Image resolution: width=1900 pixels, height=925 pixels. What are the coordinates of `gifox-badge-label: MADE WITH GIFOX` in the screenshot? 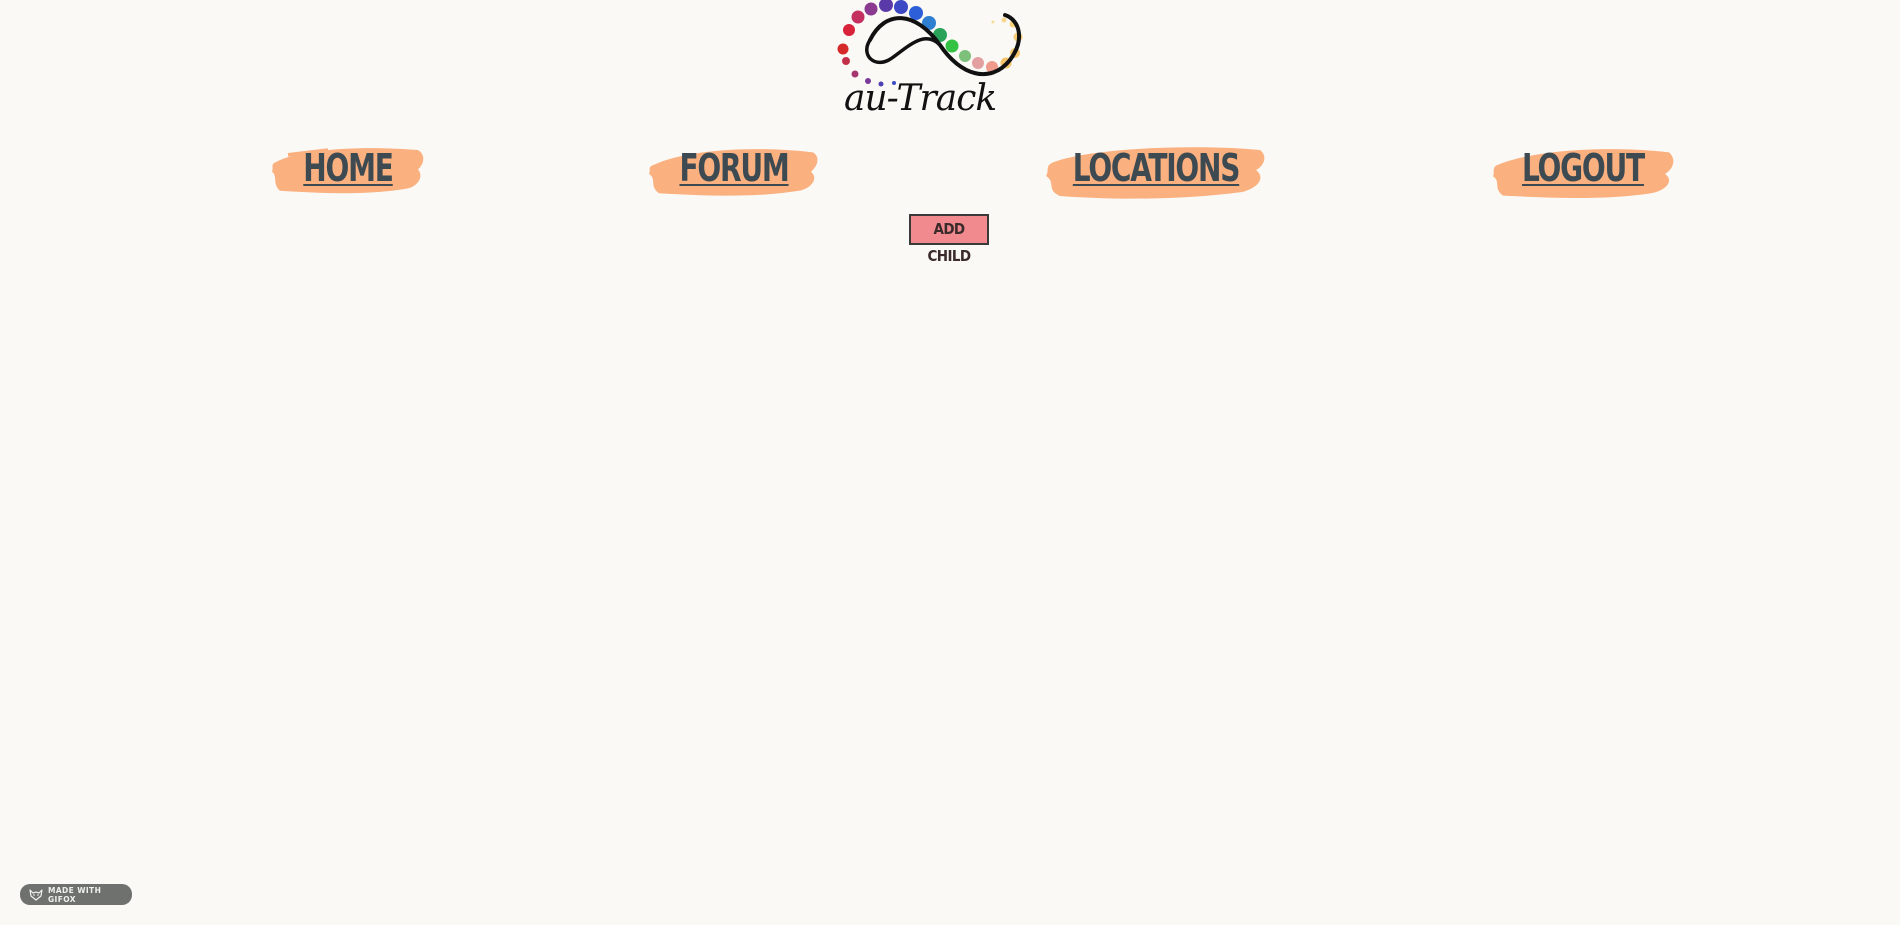 It's located at (74, 894).